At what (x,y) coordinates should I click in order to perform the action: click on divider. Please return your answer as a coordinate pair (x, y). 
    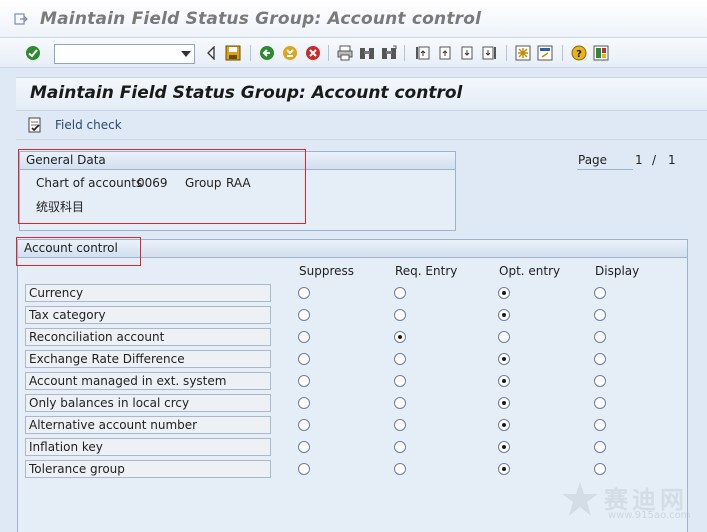
    Looking at the image, I should click on (605, 169).